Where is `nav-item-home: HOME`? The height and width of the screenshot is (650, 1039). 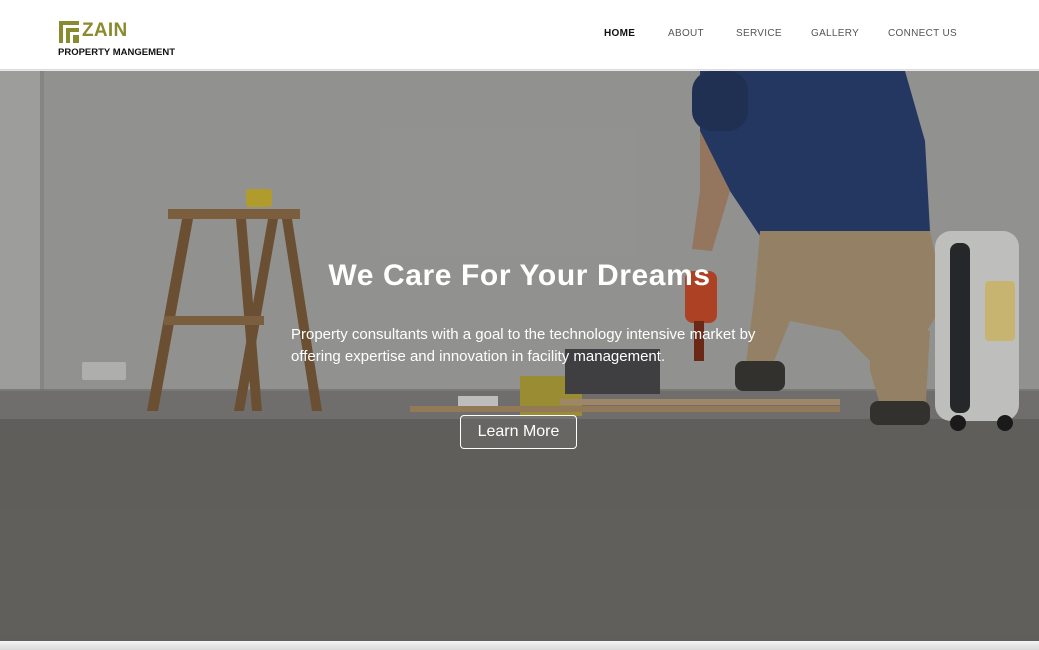 nav-item-home: HOME is located at coordinates (619, 33).